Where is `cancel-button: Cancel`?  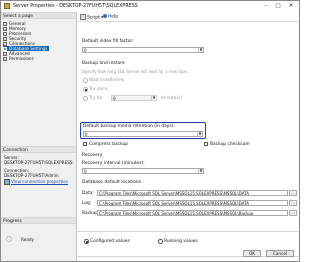
cancel-button: Cancel is located at coordinates (280, 253).